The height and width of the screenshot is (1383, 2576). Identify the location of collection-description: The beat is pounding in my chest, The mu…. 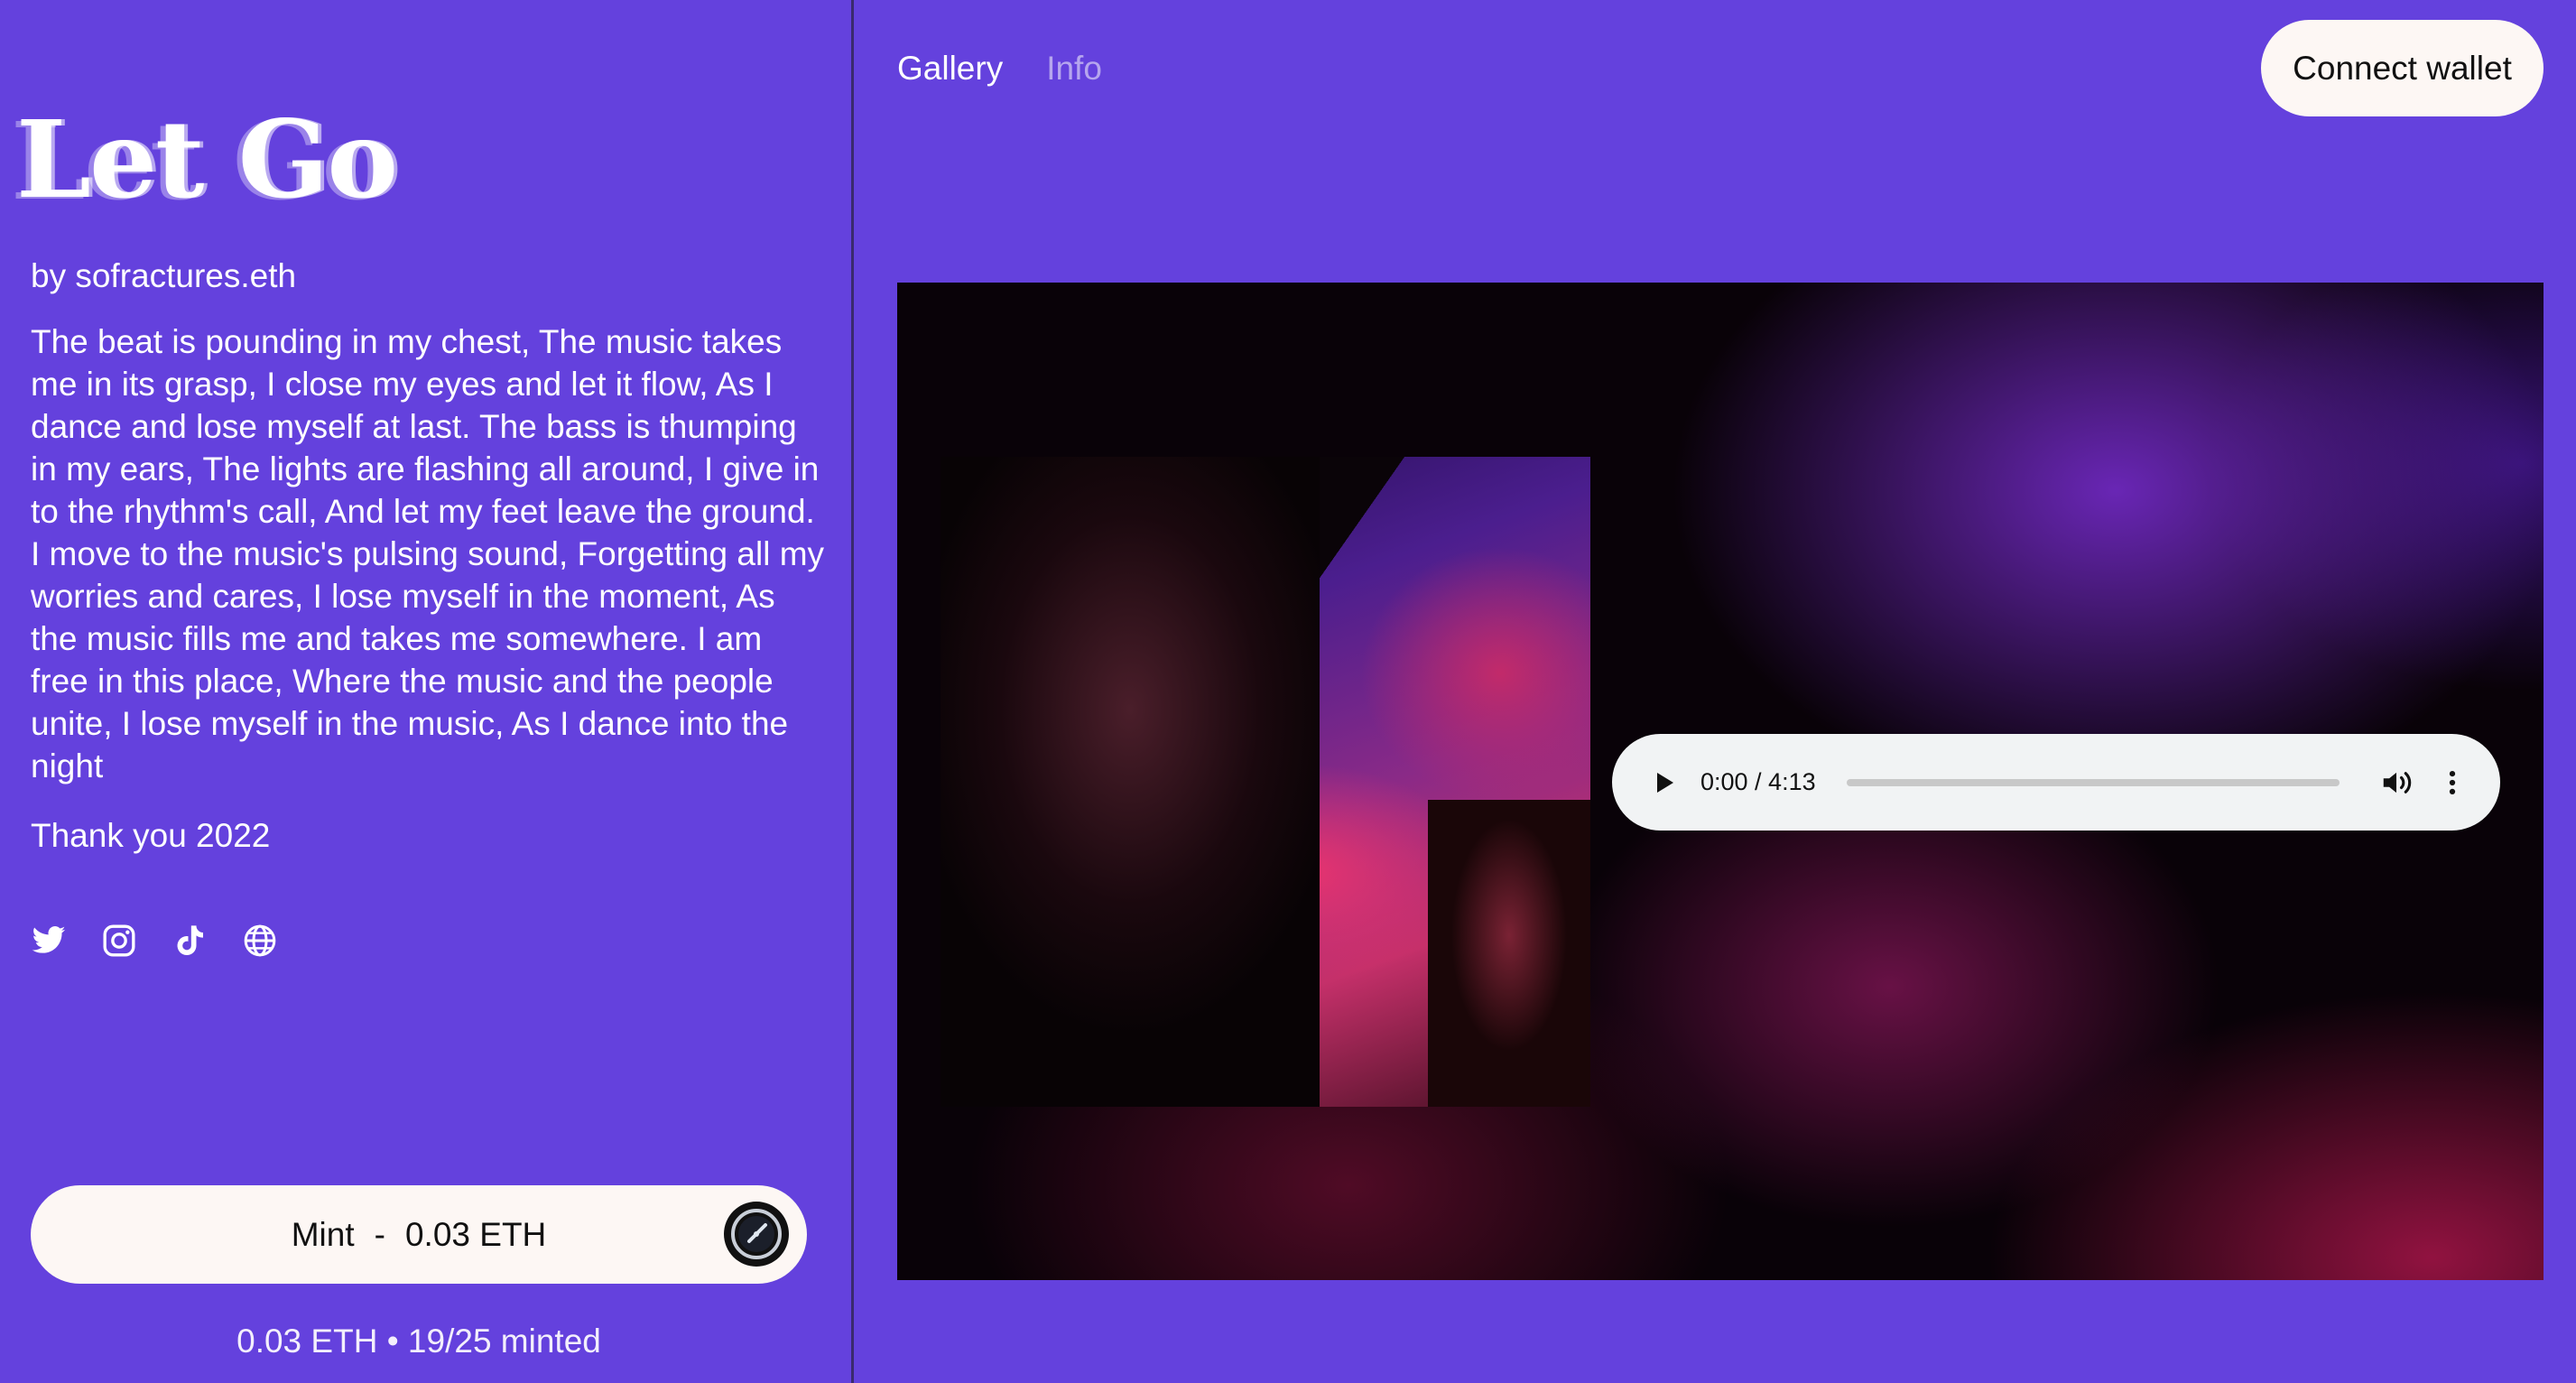
(428, 553).